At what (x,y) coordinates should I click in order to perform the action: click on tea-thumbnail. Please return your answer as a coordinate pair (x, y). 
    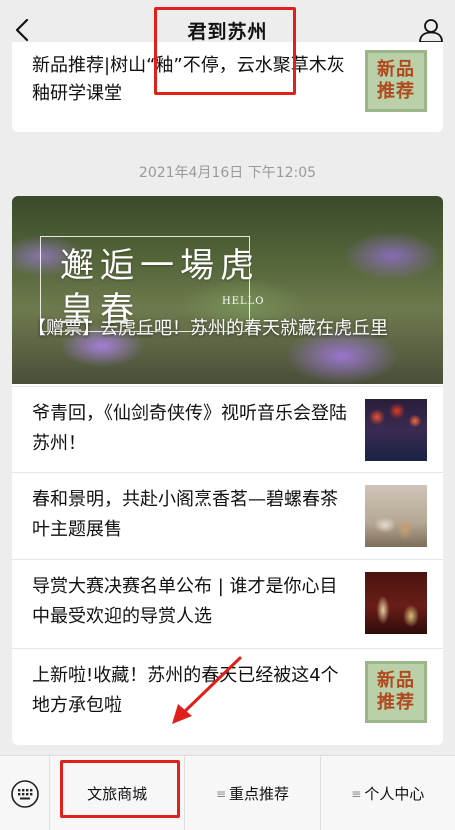
    Looking at the image, I should click on (396, 516).